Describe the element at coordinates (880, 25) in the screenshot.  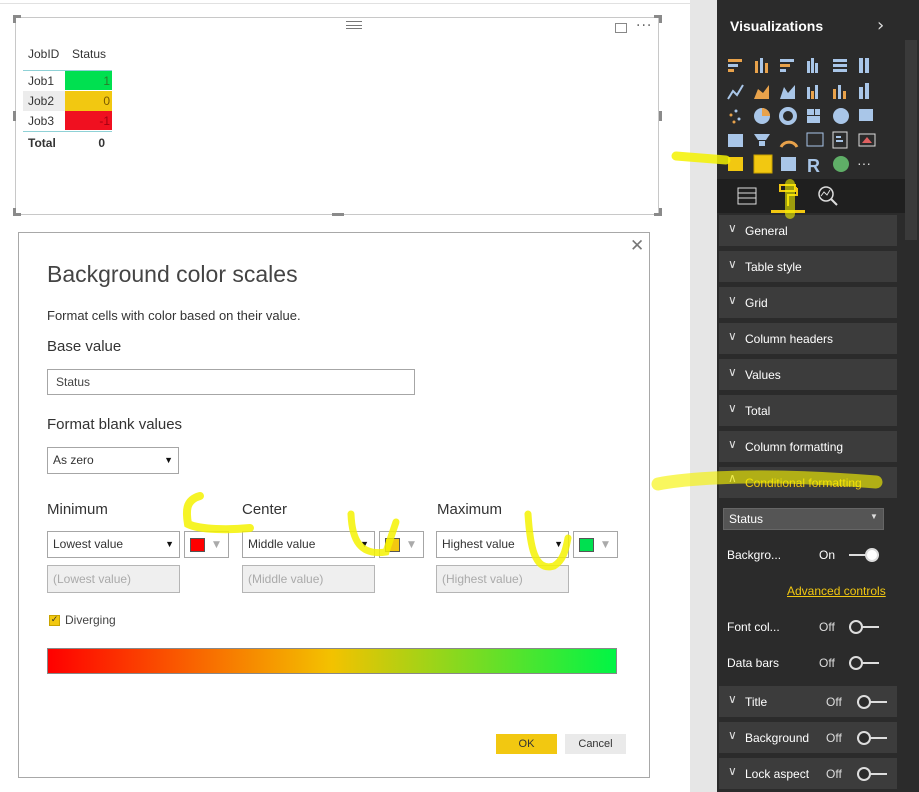
I see `collapse-chevron-icon: ›` at that location.